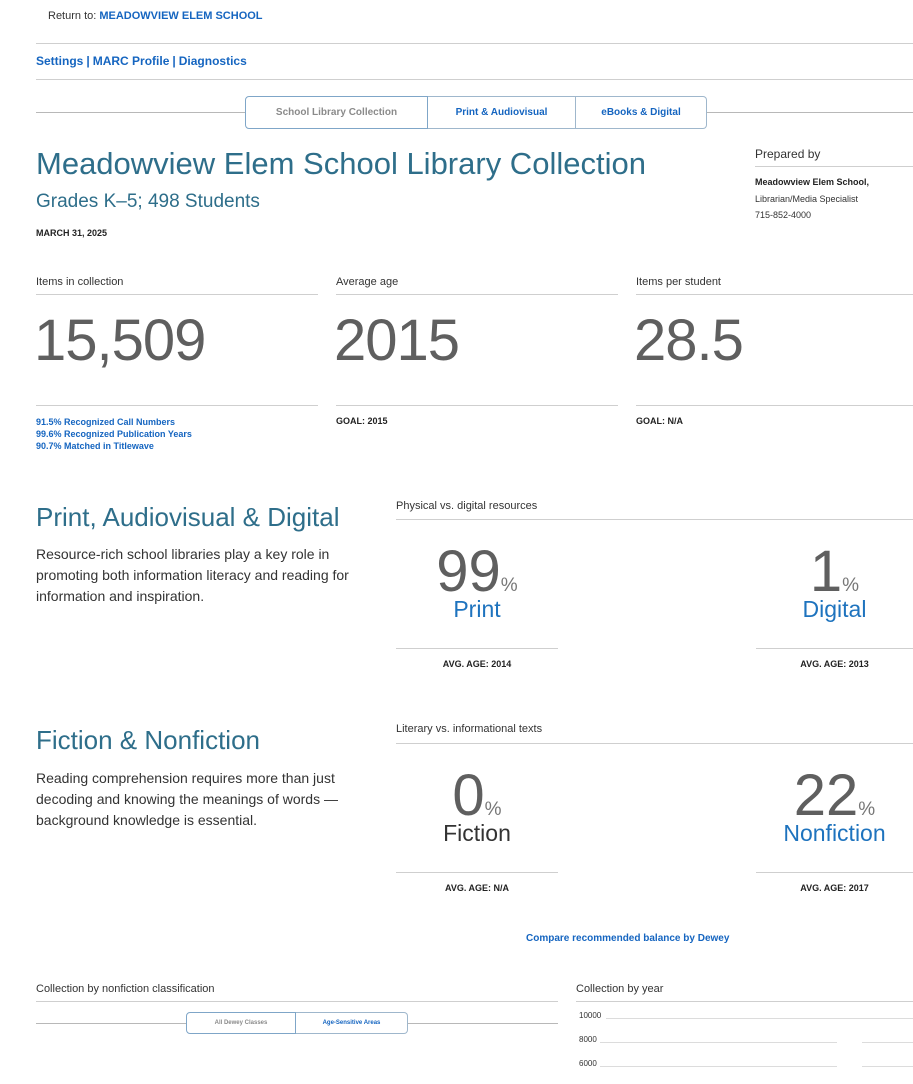 Image resolution: width=913 pixels, height=1084 pixels. I want to click on tab-rule-left, so click(140, 112).